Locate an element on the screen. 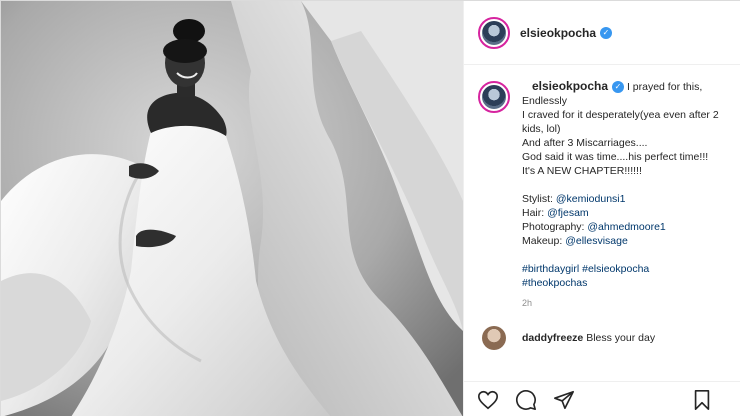 This screenshot has height=416, width=740. credit-photography: Photography: @ahmedmoore1 is located at coordinates (625, 227).